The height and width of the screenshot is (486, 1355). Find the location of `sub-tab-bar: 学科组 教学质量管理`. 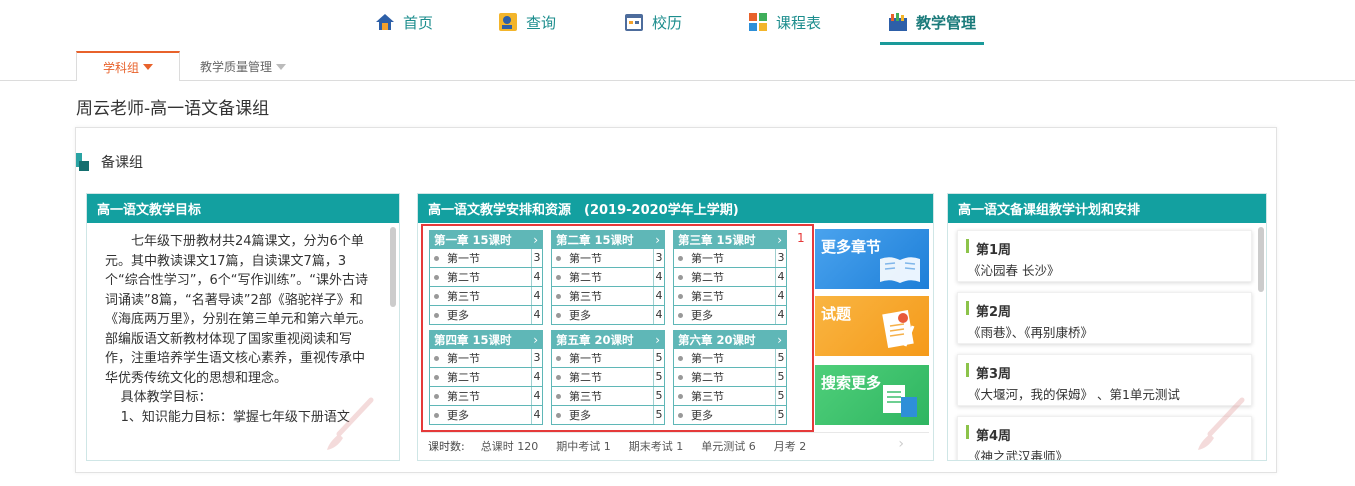

sub-tab-bar: 学科组 教学质量管理 is located at coordinates (677, 65).